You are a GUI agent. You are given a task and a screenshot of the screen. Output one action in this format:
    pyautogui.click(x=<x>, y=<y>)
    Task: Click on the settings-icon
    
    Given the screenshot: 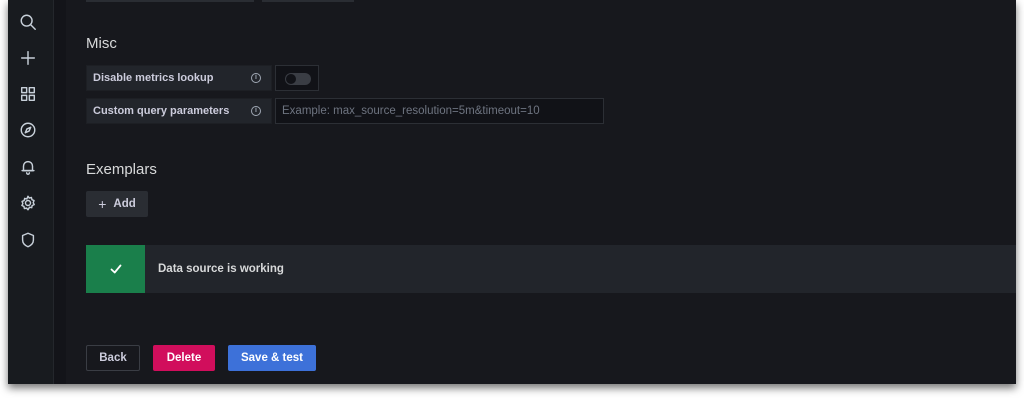 What is the action you would take?
    pyautogui.click(x=28, y=203)
    